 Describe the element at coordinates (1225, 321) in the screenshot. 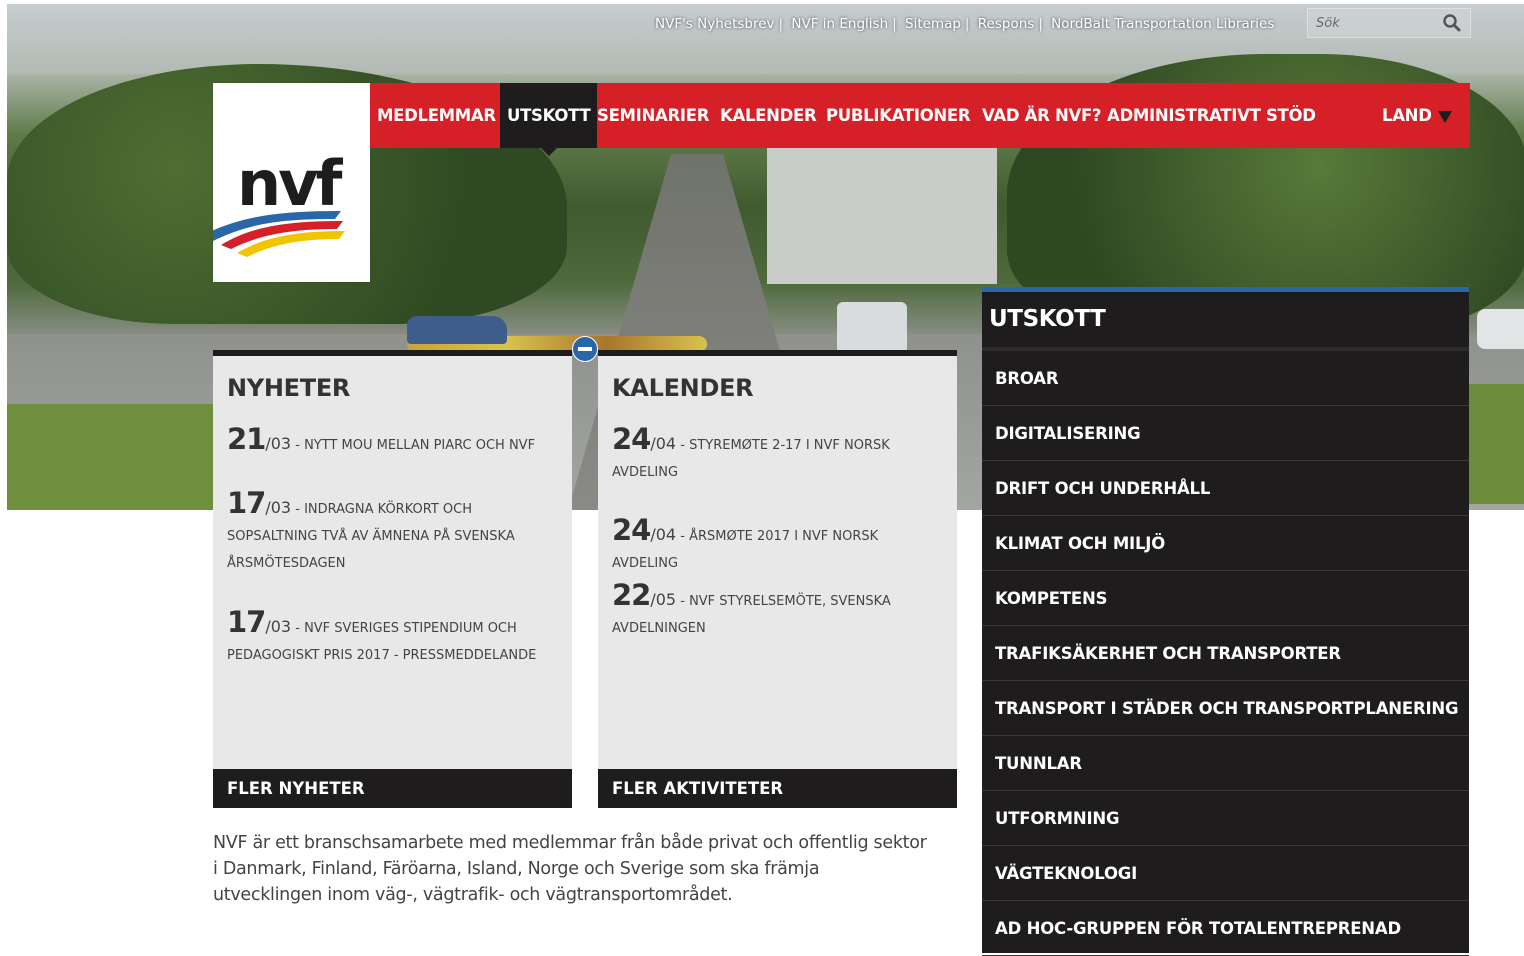

I see `sidebar-title: UTSKOTT` at that location.